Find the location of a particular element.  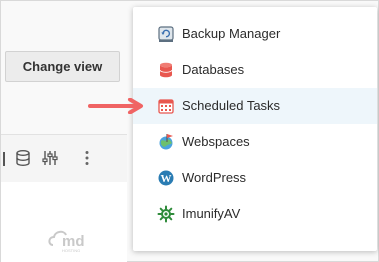

database-icon is located at coordinates (166, 70).